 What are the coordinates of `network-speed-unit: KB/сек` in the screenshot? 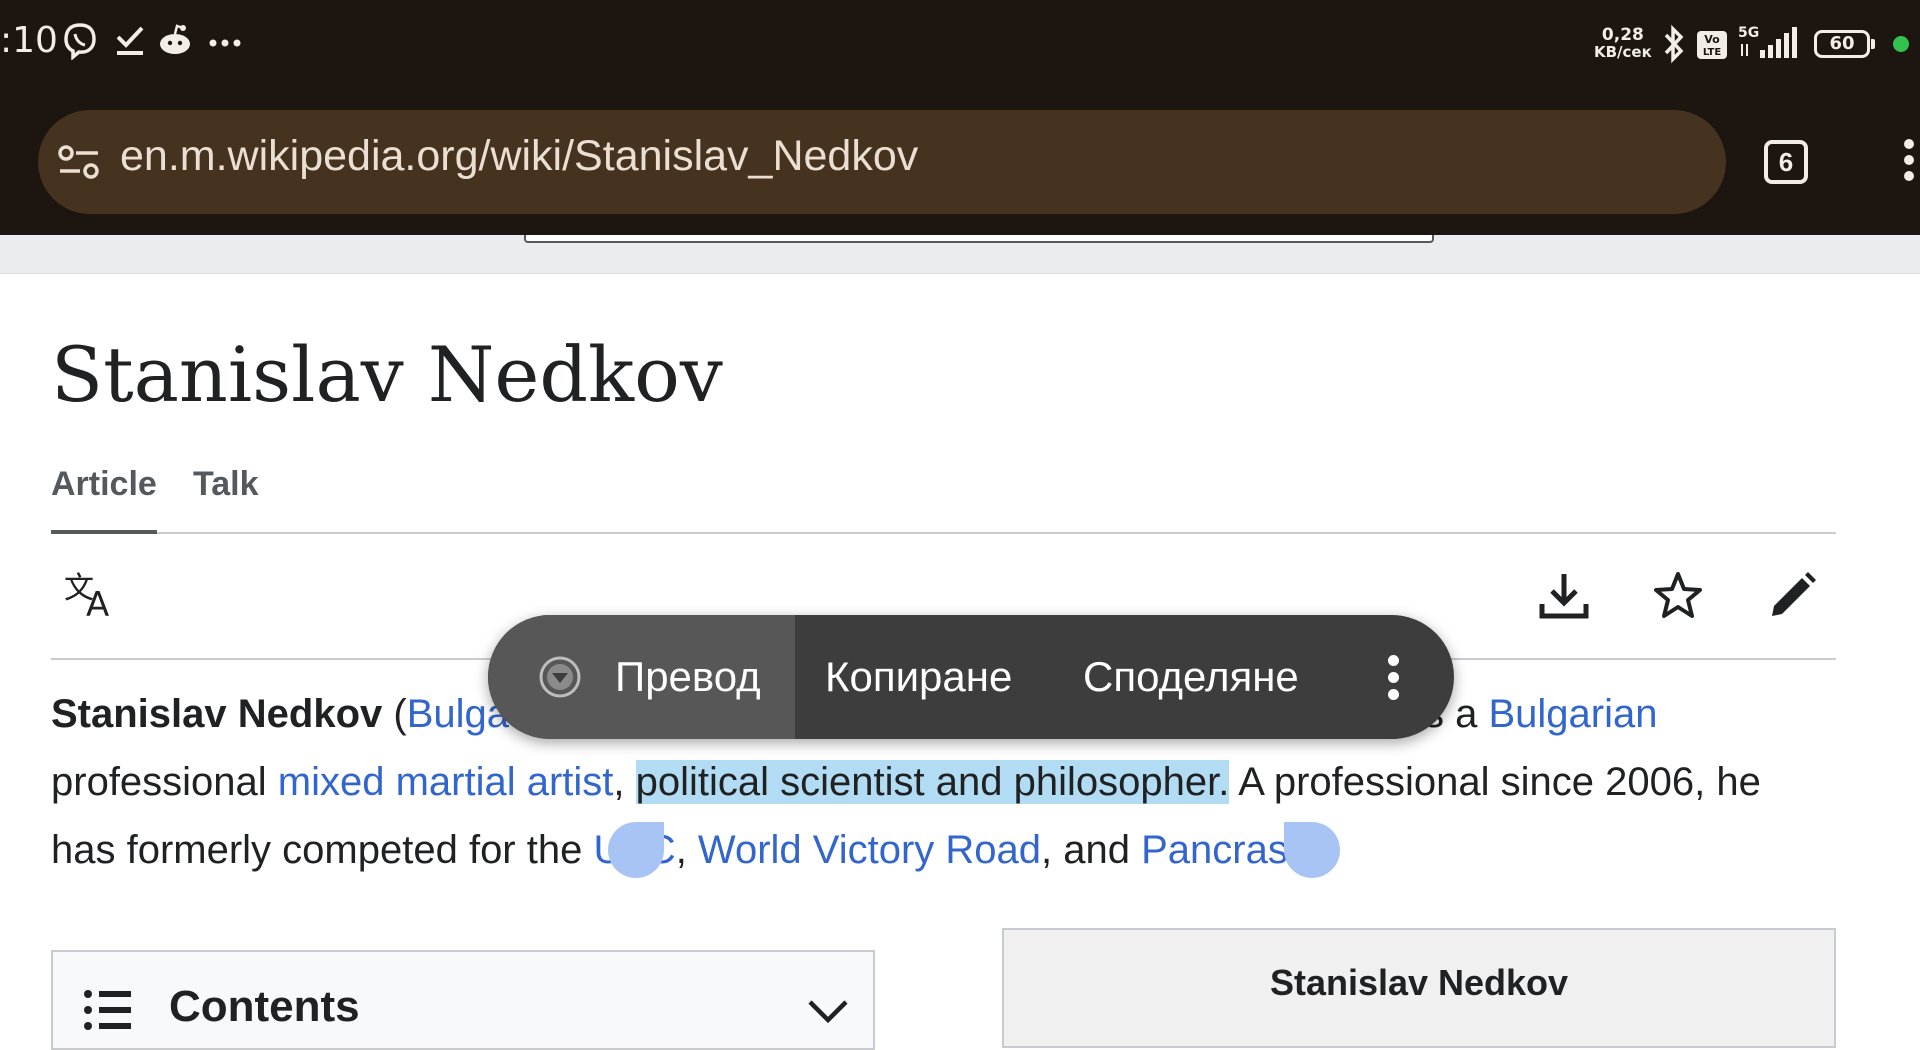 It's located at (1623, 52).